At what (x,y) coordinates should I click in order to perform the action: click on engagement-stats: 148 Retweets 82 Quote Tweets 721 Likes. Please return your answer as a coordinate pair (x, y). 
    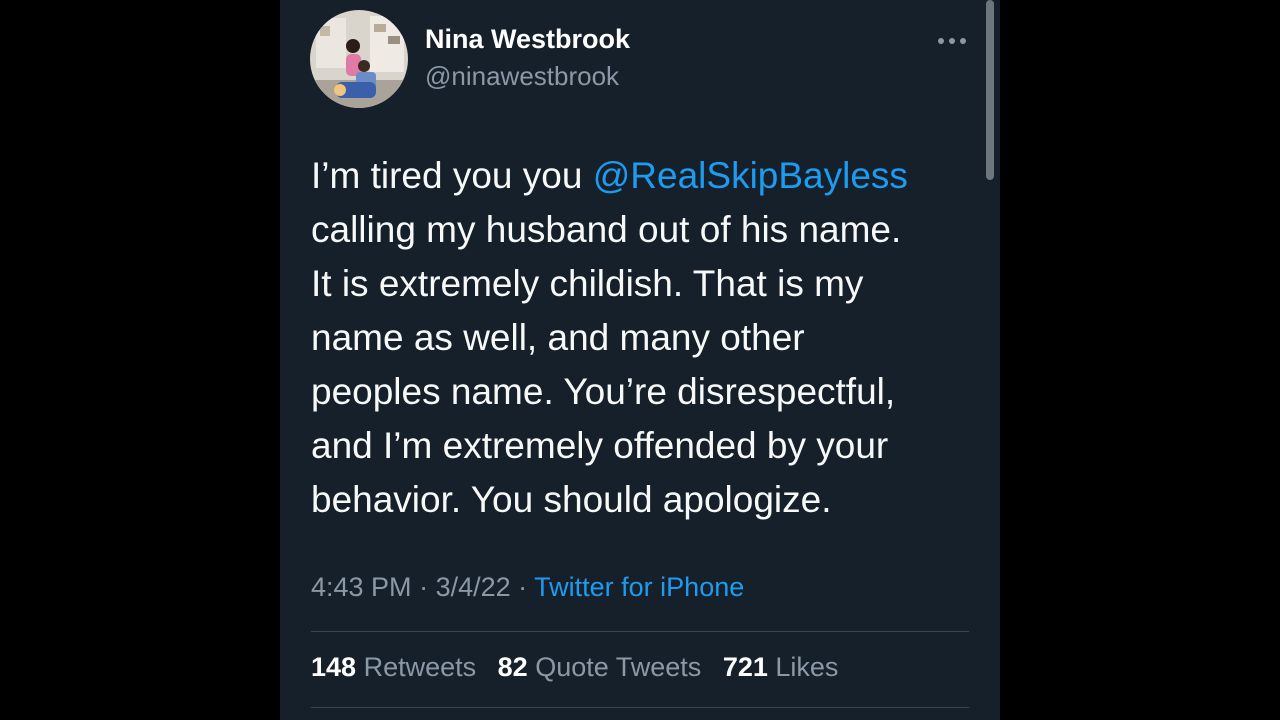
    Looking at the image, I should click on (581, 667).